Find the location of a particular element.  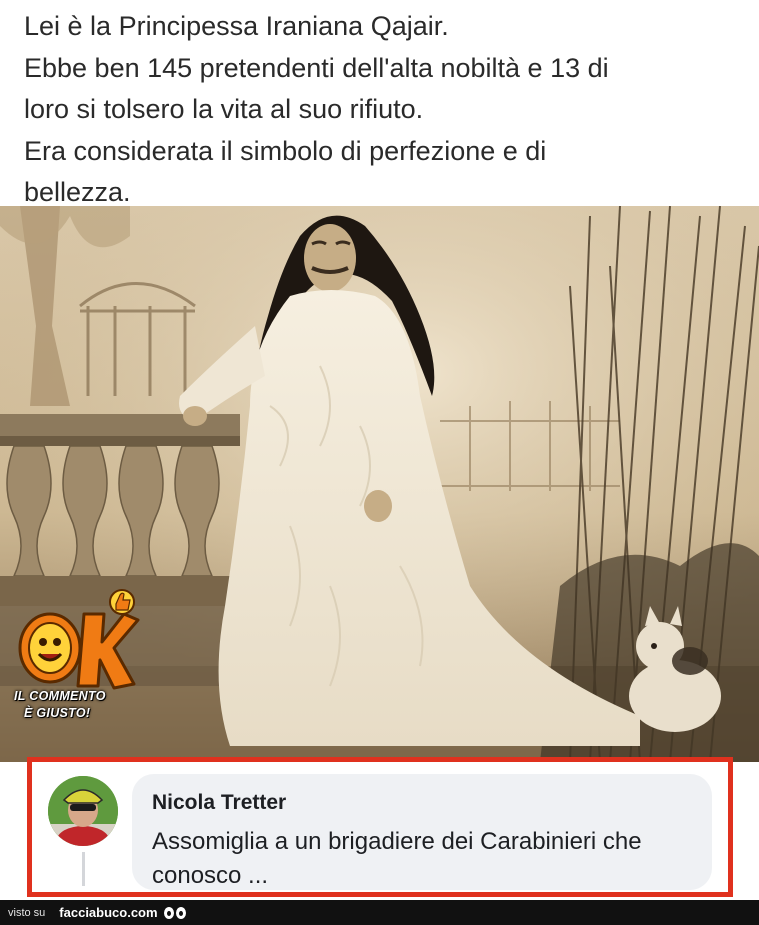

ok-caption: IL COMMENTO È GIUSTO! is located at coordinates (74, 705).